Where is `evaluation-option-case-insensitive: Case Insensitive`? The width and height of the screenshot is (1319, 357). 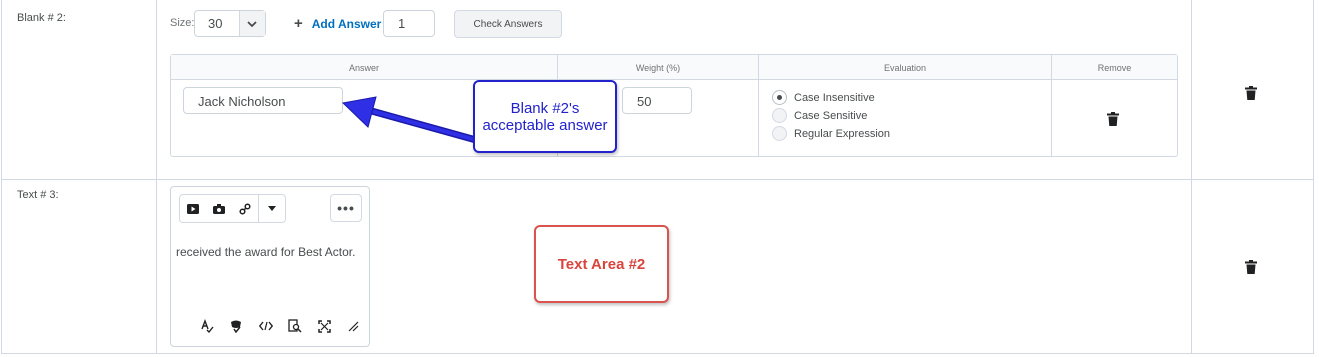 evaluation-option-case-insensitive: Case Insensitive is located at coordinates (823, 97).